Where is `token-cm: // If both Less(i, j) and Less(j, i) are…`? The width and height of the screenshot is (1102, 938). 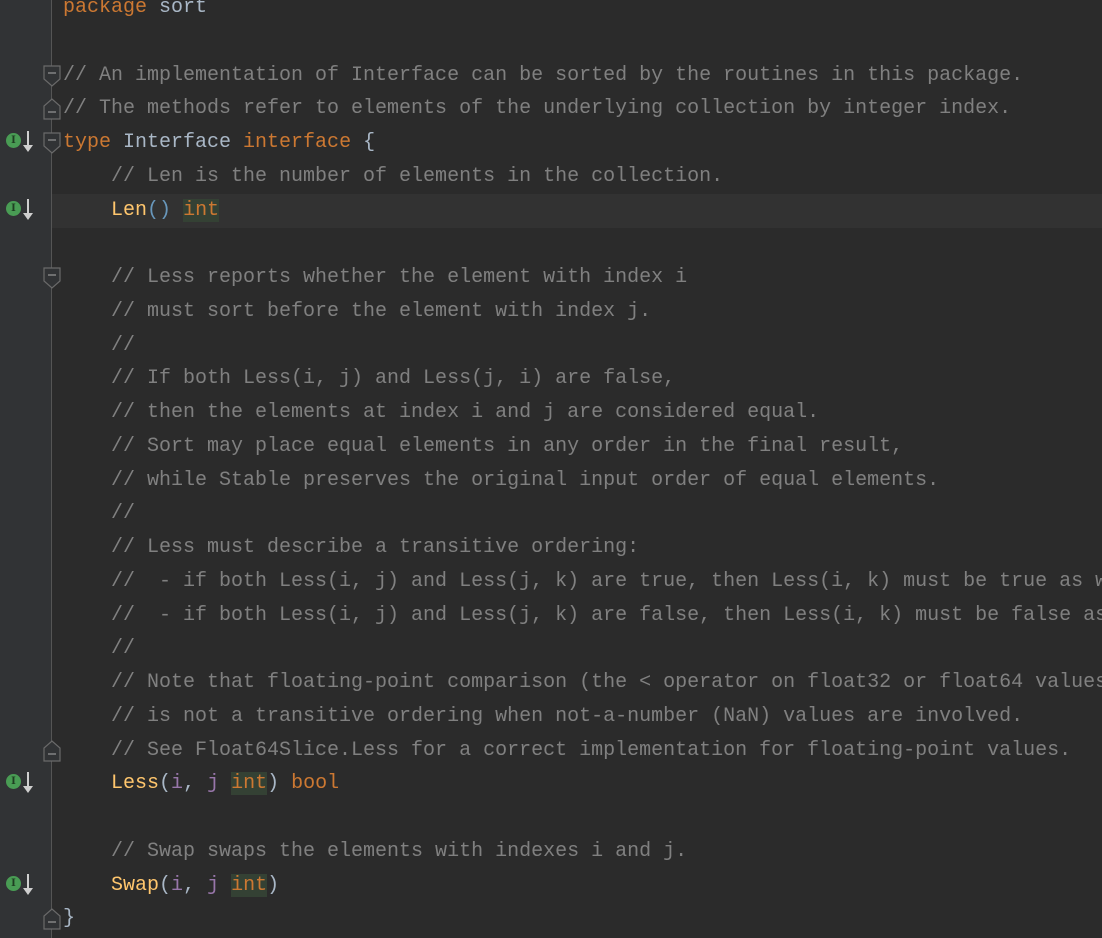
token-cm: // If both Less(i, j) and Less(j, i) are… is located at coordinates (369, 379).